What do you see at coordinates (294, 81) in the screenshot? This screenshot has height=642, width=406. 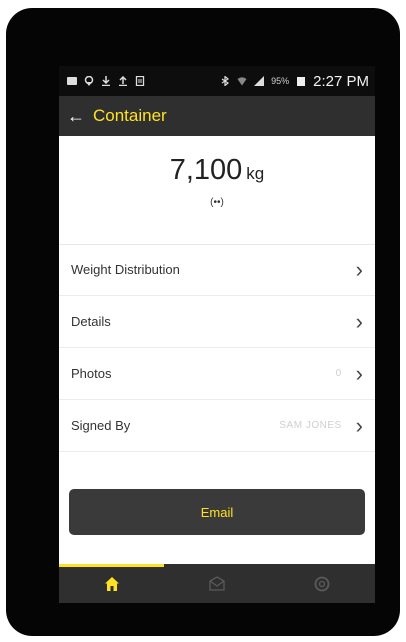 I see `status-icons-right: 95% 2:27 PM` at bounding box center [294, 81].